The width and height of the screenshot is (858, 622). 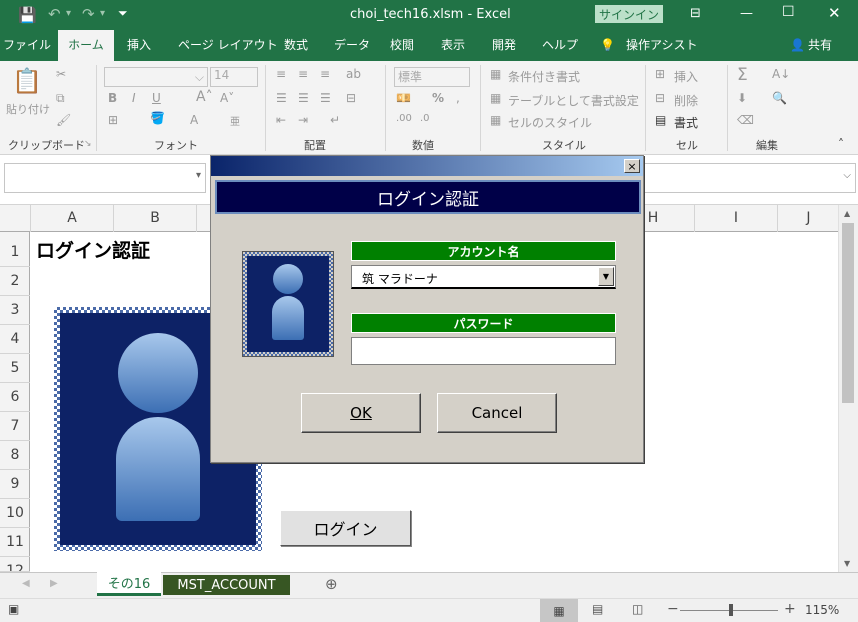 What do you see at coordinates (742, 75) in the screenshot?
I see `autosum-icon: Σ` at bounding box center [742, 75].